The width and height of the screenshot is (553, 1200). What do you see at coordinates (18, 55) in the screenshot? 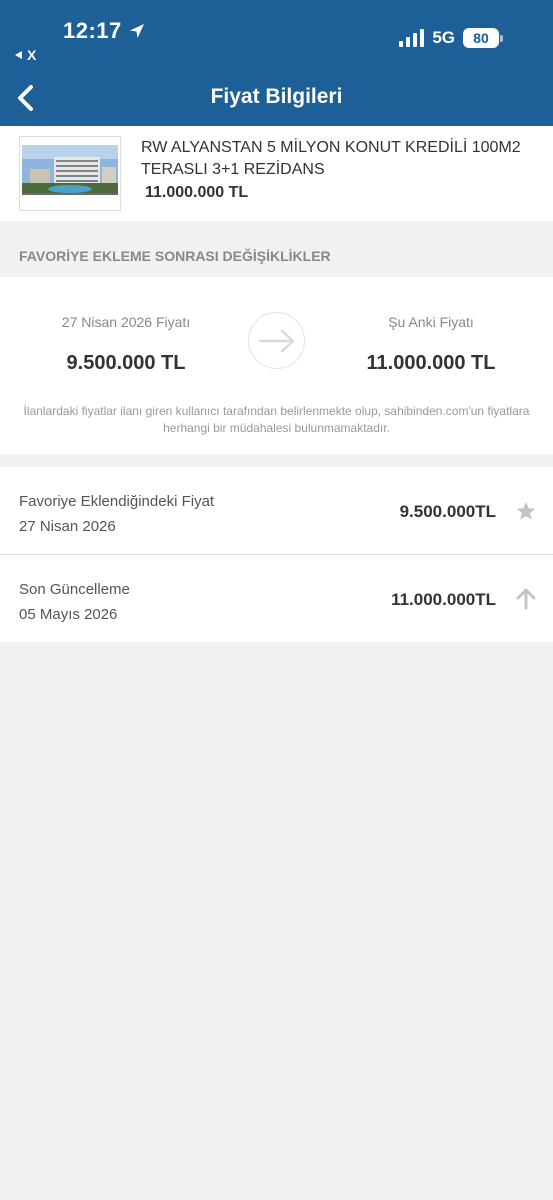
I see `back-triangle-icon` at bounding box center [18, 55].